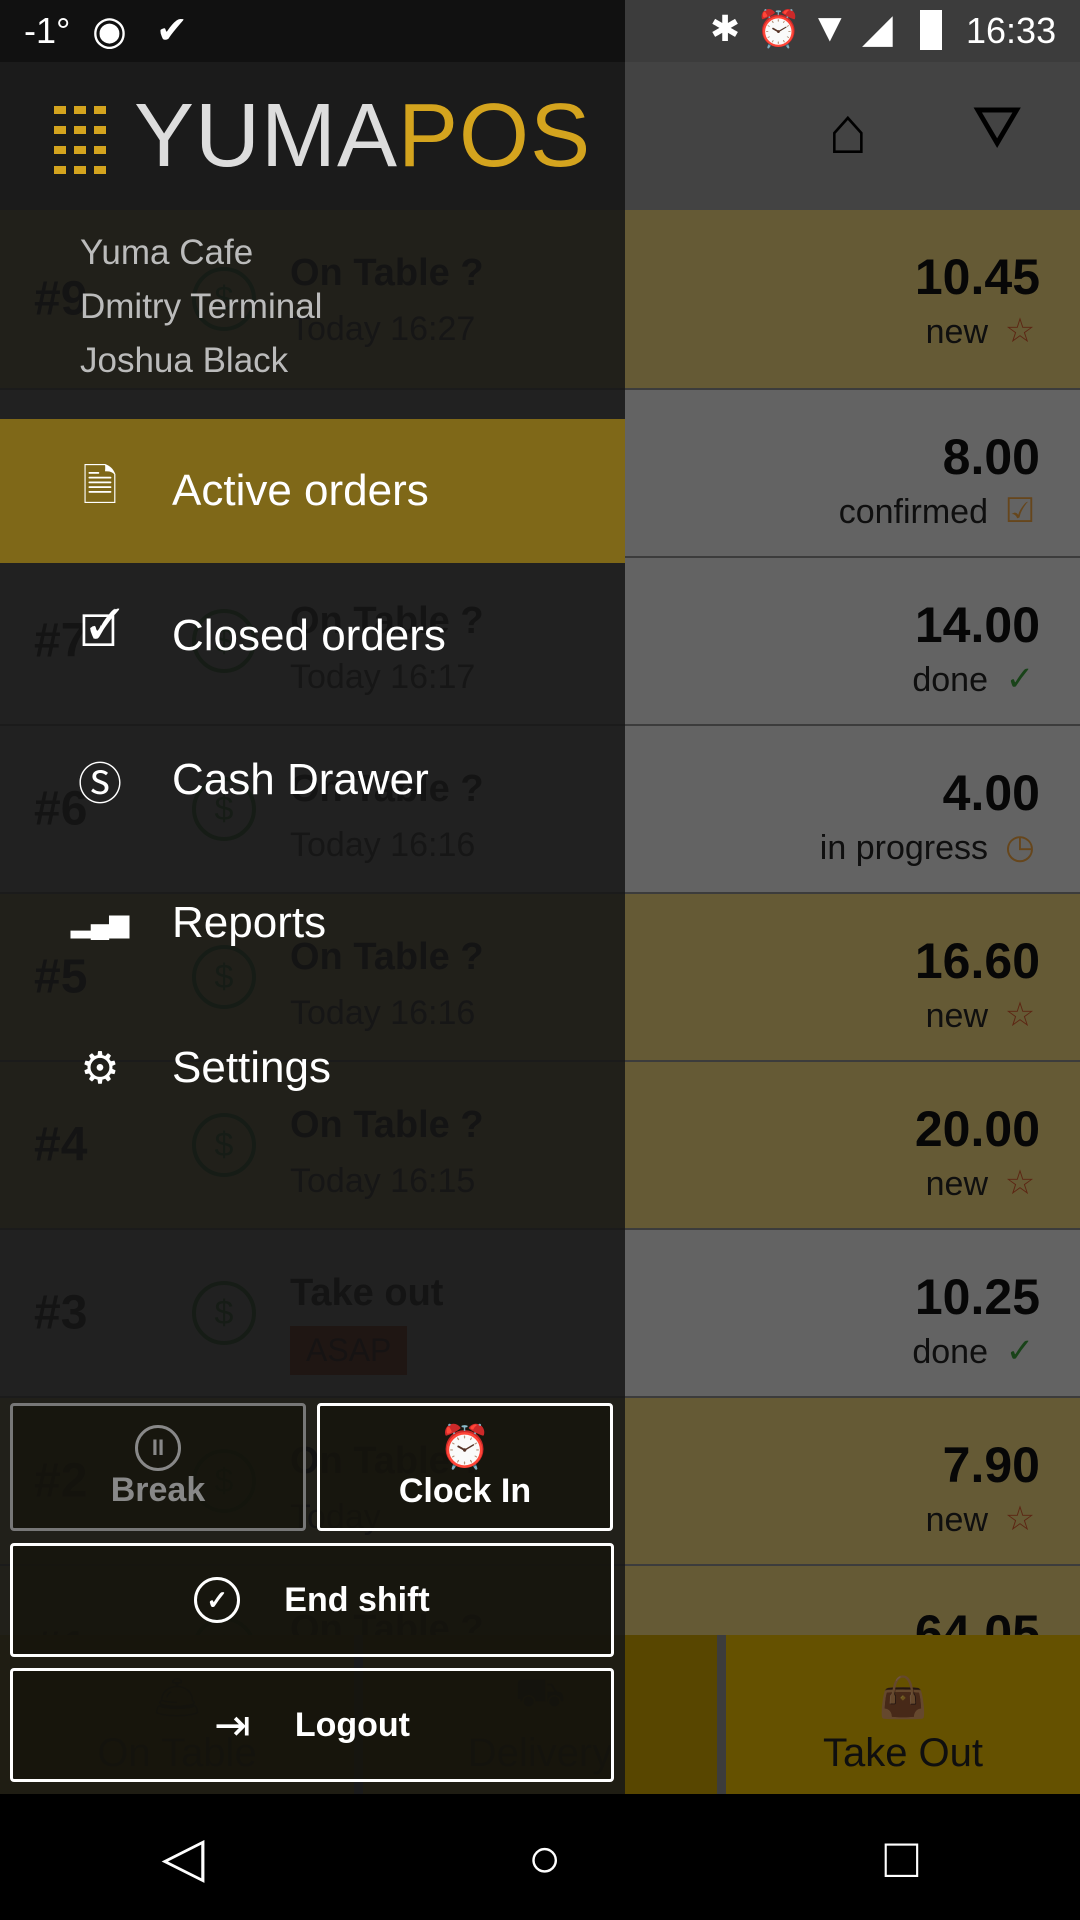 The width and height of the screenshot is (1080, 1920). Describe the element at coordinates (100, 922) in the screenshot. I see `bar-chart-icon: ▂▄▆` at that location.